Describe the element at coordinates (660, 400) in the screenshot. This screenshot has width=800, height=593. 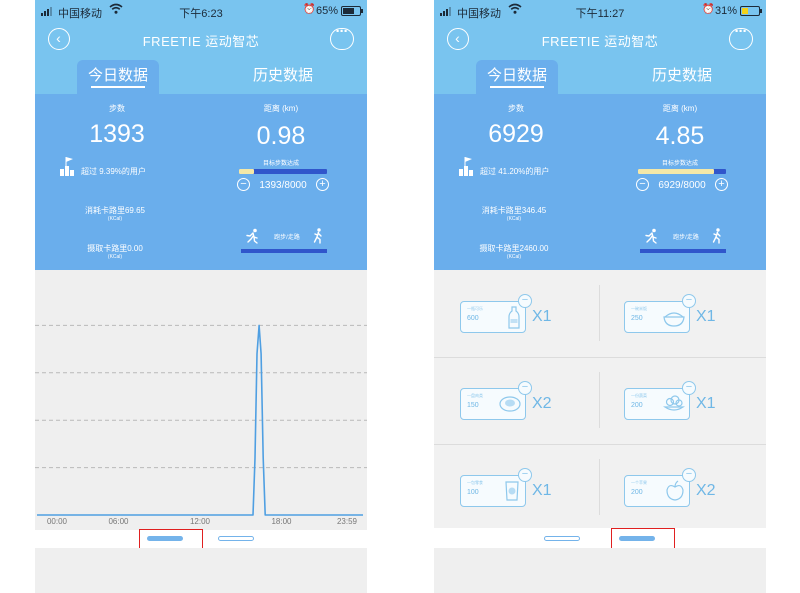
I see `food-card-vegetable: 一份蔬菜 200 −` at that location.